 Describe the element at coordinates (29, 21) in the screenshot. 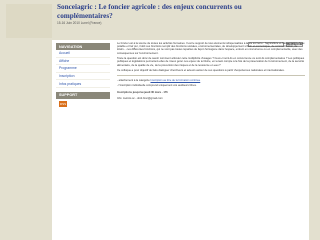

I see `site-logo` at that location.